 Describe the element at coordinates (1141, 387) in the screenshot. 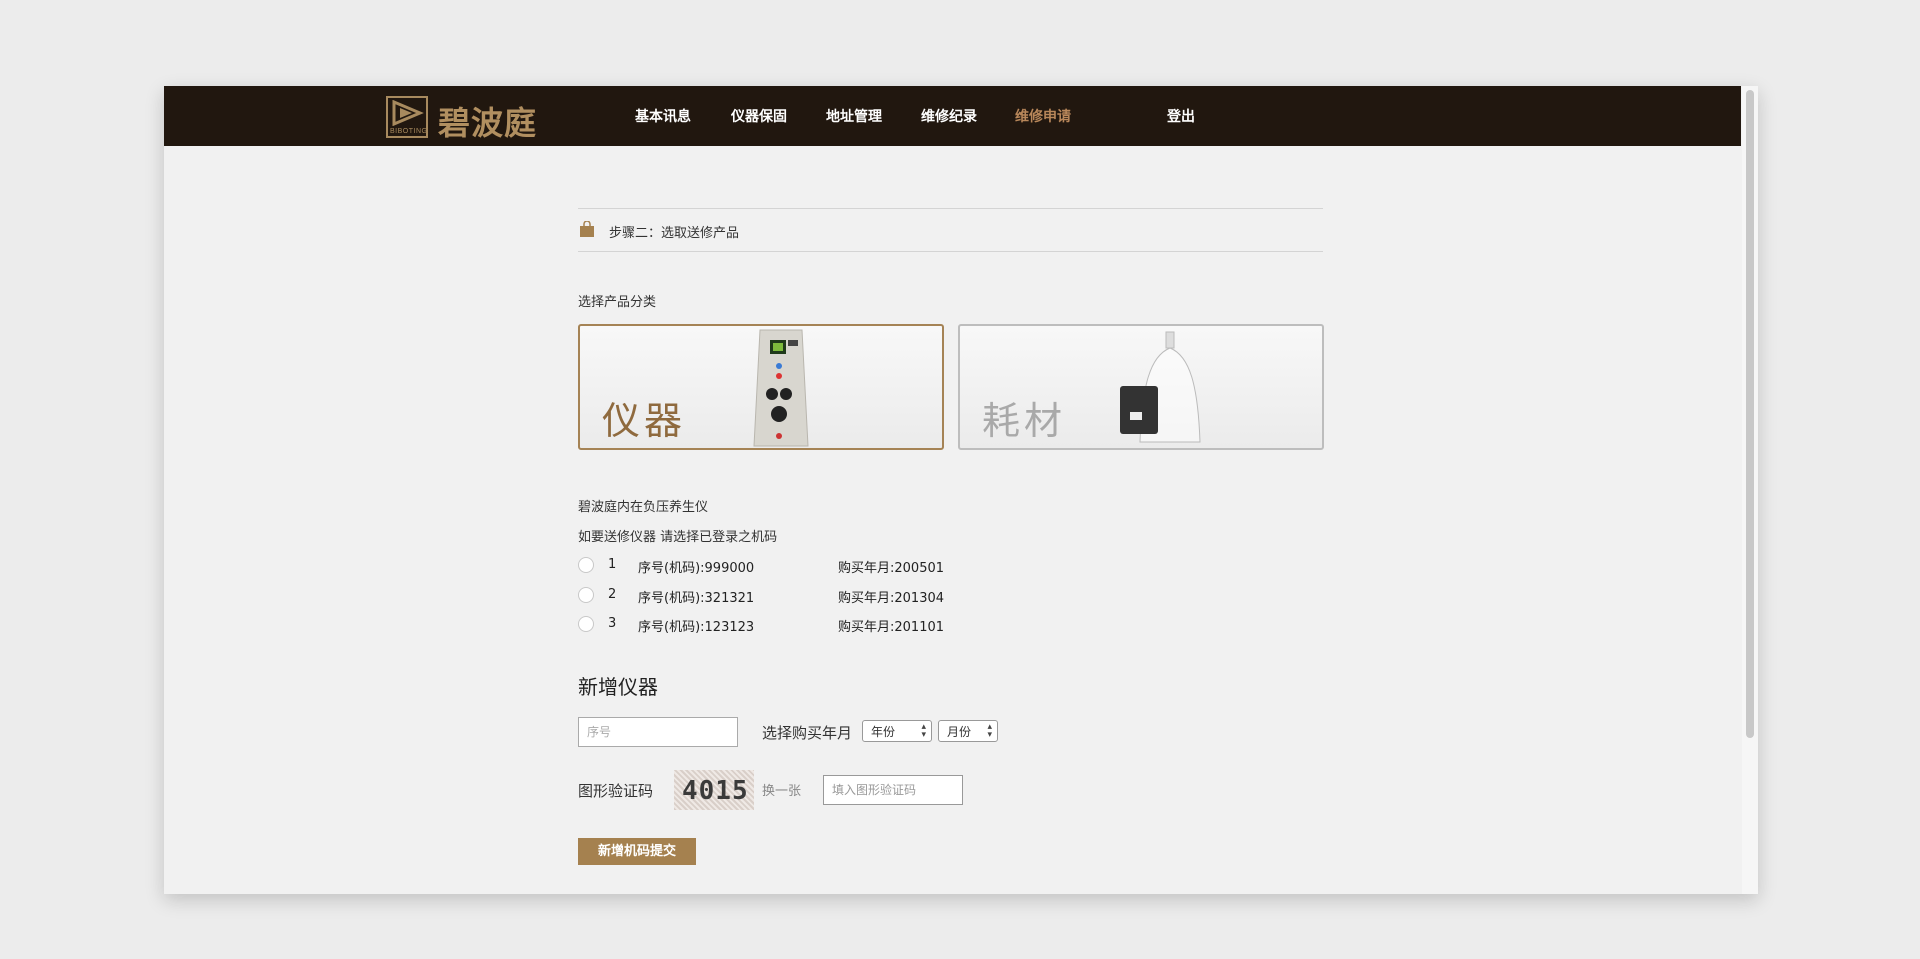

I see `category-consumable-card: 耗材` at that location.